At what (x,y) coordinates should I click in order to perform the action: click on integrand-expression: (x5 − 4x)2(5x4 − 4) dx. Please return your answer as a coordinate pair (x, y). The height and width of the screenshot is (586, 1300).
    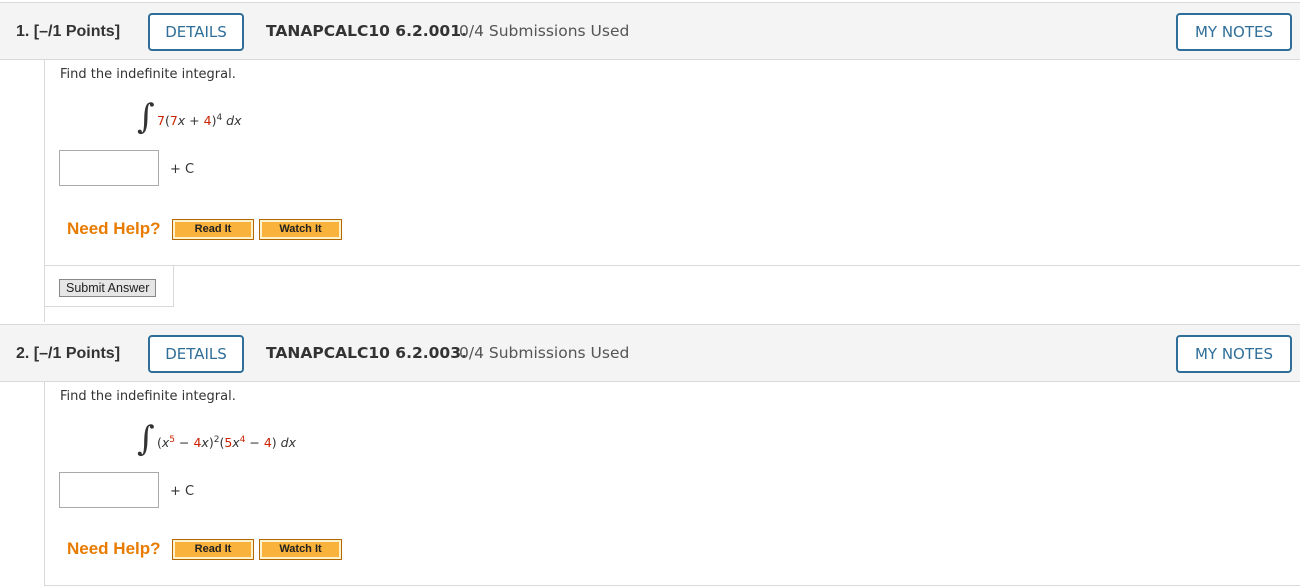
    Looking at the image, I should click on (226, 442).